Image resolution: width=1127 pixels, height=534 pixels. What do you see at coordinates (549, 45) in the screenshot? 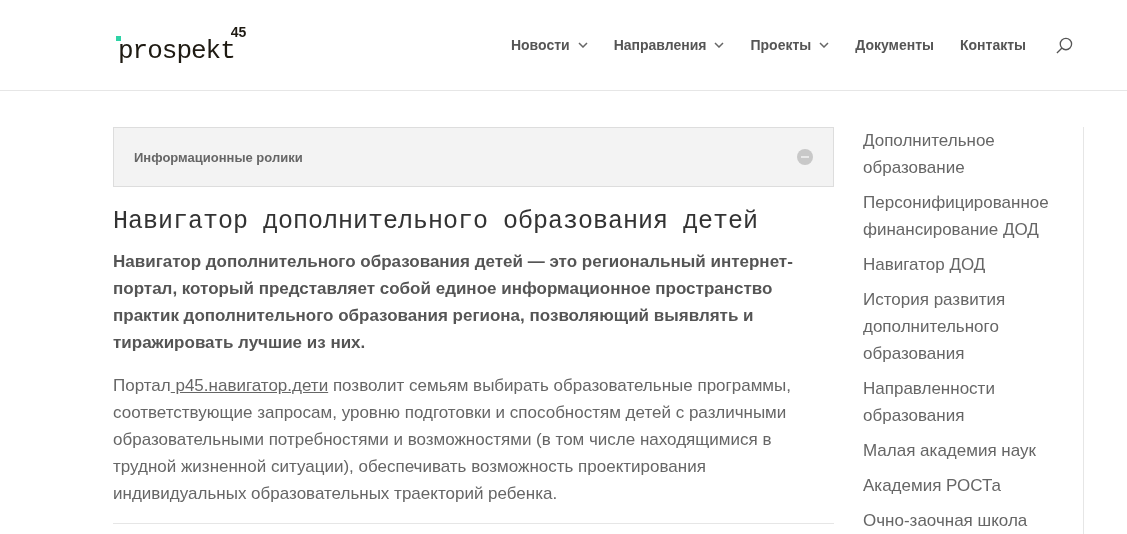
I see `nav-link: Новости` at bounding box center [549, 45].